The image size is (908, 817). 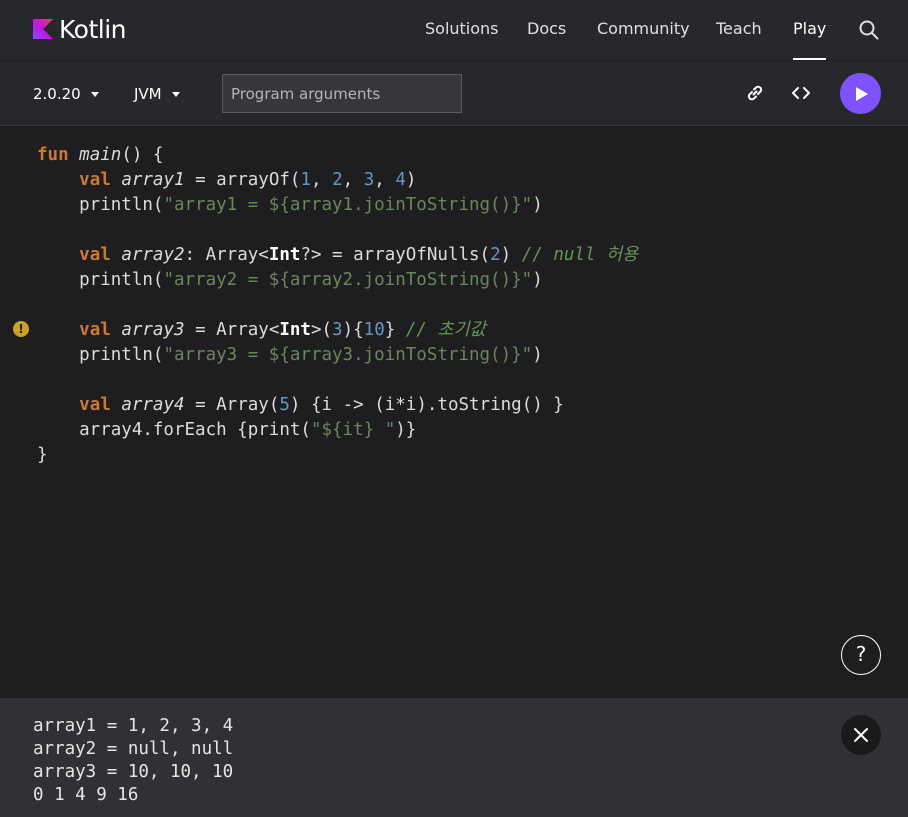 I want to click on run-button, so click(x=860, y=93).